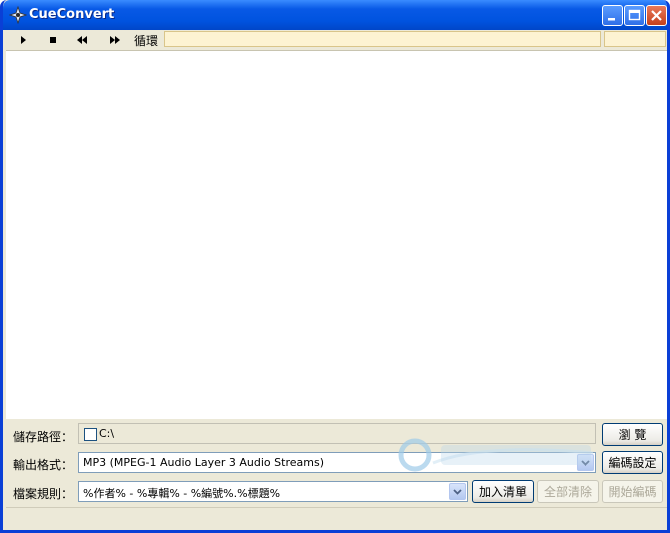 The width and height of the screenshot is (670, 533). Describe the element at coordinates (182, 493) in the screenshot. I see `file-rule-value: %作者% - %專輯% - %編號%.%標題%` at that location.